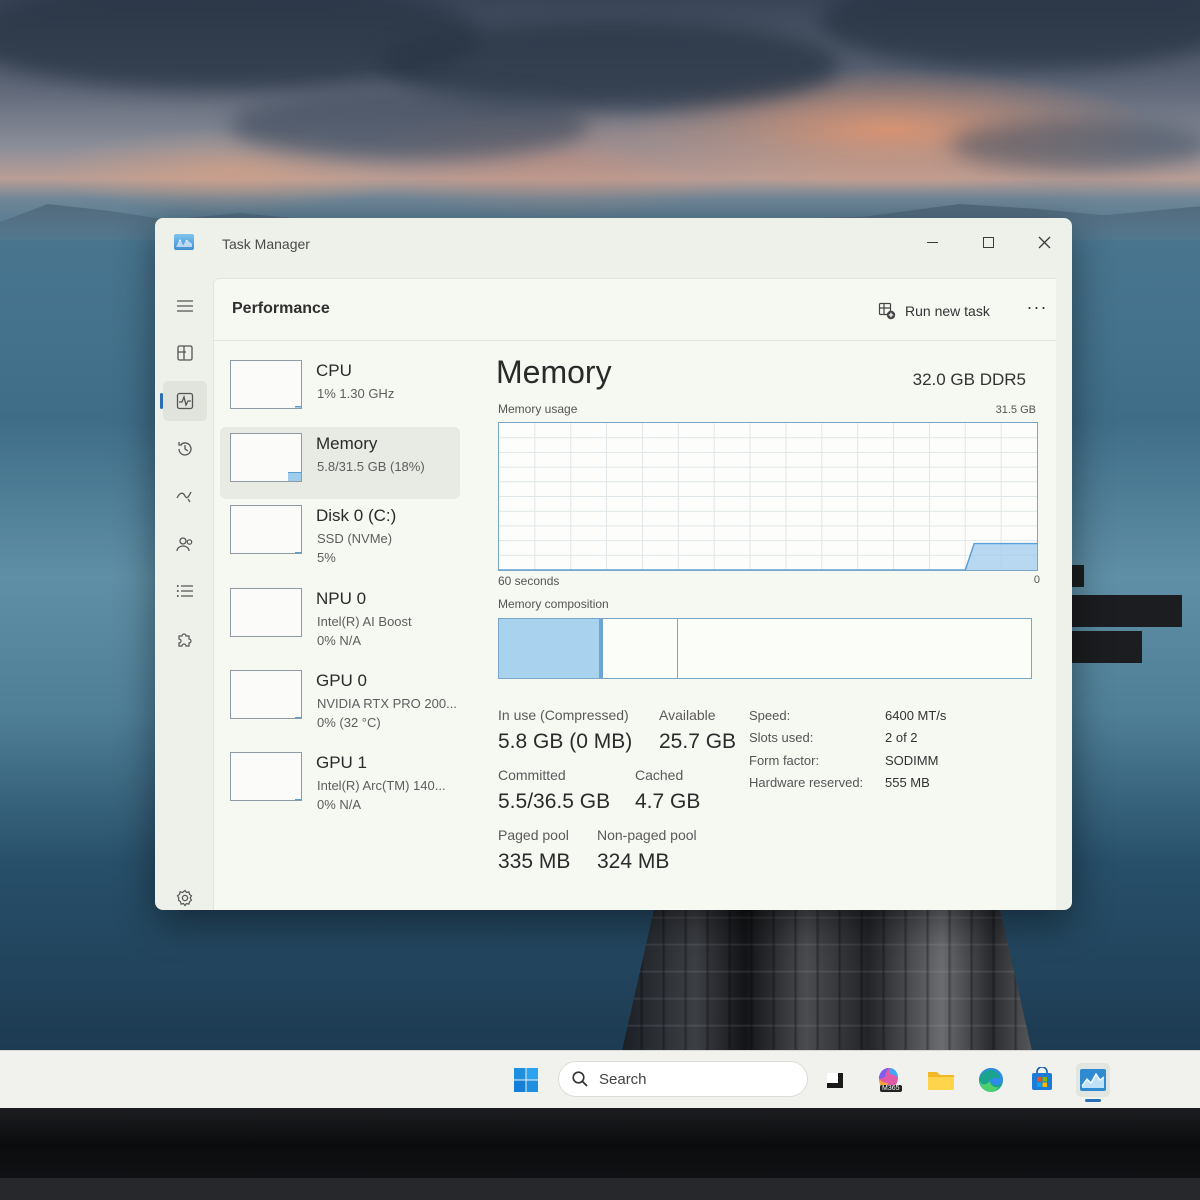 This screenshot has height=1200, width=1200. I want to click on nav-app-history, so click(185, 449).